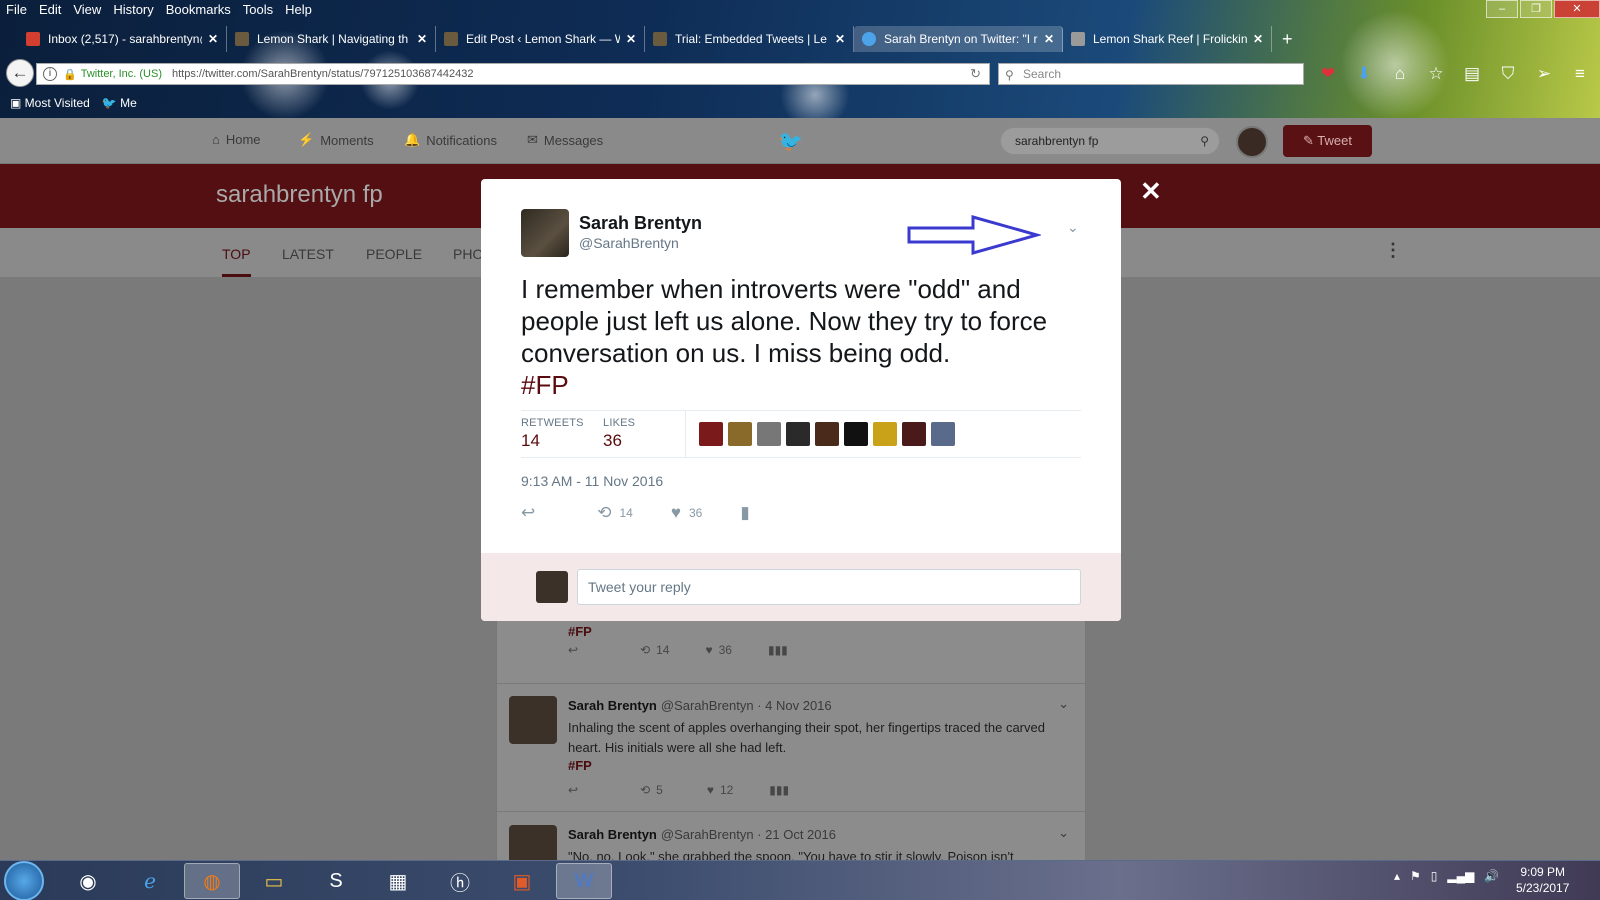 Image resolution: width=1600 pixels, height=900 pixels. I want to click on nav-moments: ⚡ Moments, so click(336, 140).